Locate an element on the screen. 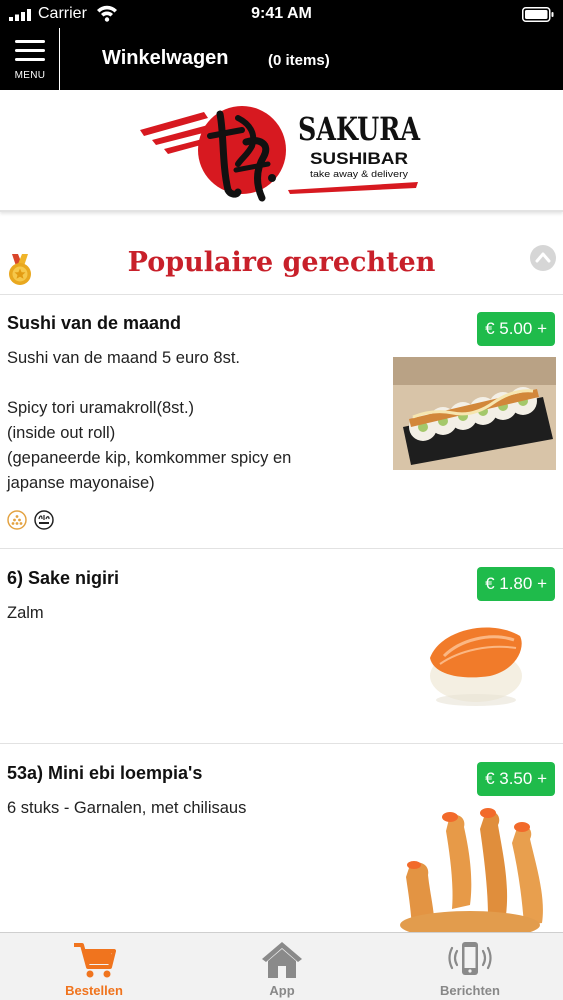 The width and height of the screenshot is (563, 1000). add-price-button: € 5.00 + is located at coordinates (516, 329).